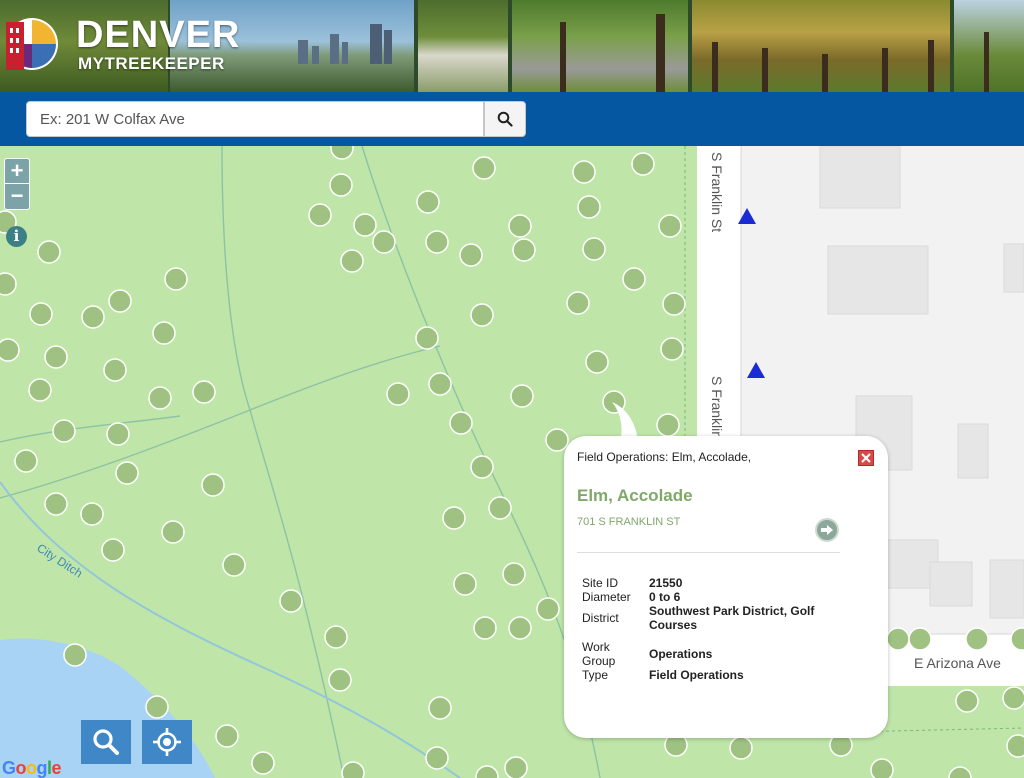  What do you see at coordinates (255, 119) in the screenshot?
I see `address-search-input` at bounding box center [255, 119].